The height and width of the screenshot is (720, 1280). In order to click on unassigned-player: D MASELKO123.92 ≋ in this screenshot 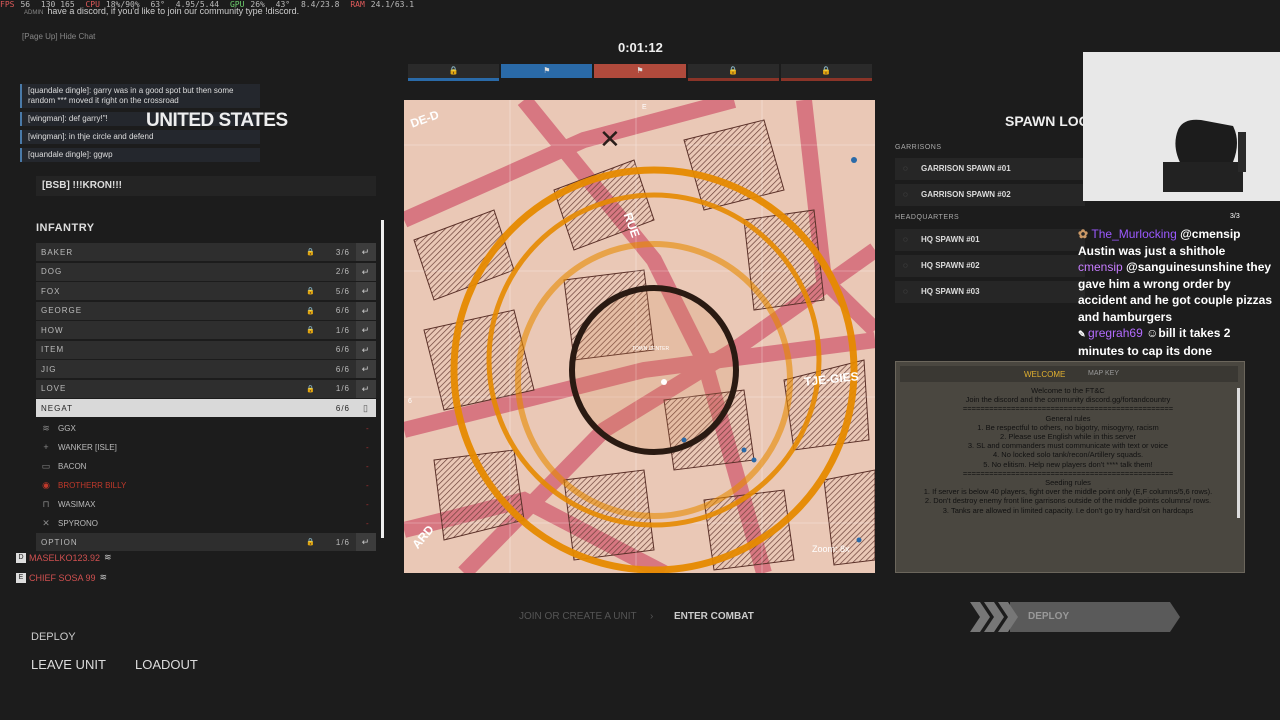, I will do `click(64, 557)`.